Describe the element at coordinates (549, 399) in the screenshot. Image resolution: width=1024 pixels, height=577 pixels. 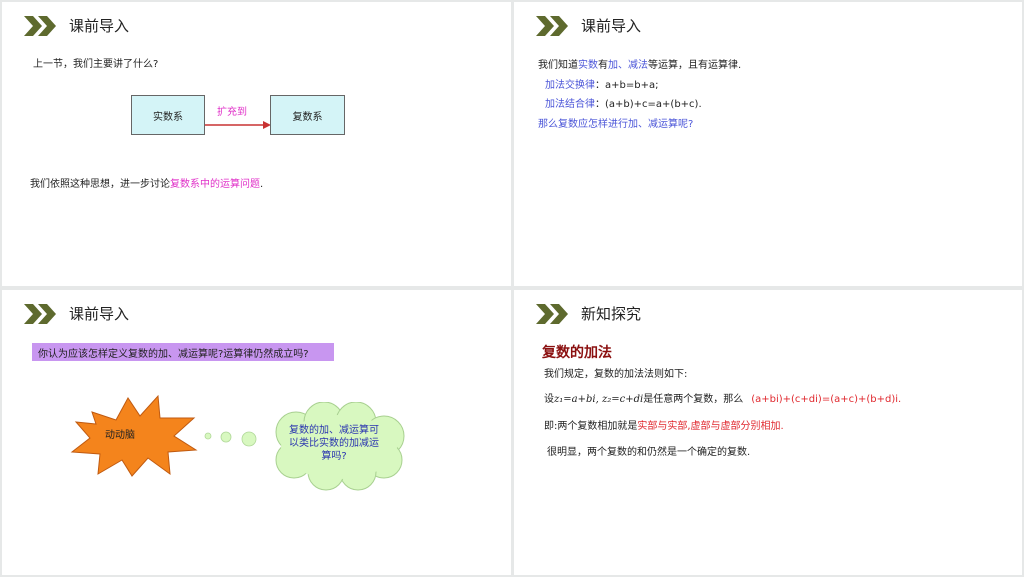
I see `def-prefix: 设` at that location.